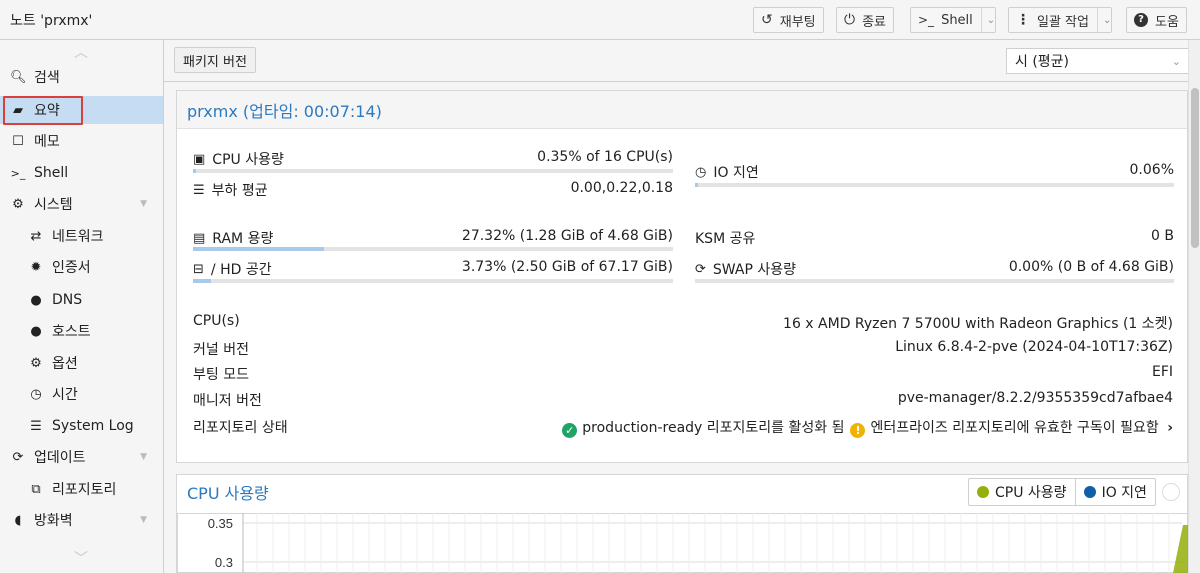 The width and height of the screenshot is (1200, 573). I want to click on legend-item-io: IO 지연, so click(1114, 492).